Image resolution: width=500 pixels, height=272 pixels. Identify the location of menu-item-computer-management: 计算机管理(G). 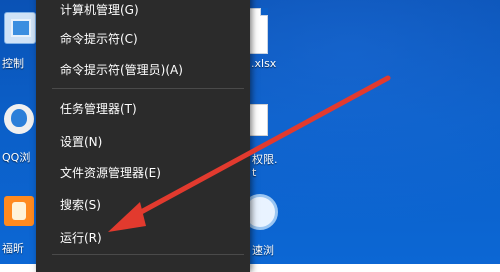
(99, 9).